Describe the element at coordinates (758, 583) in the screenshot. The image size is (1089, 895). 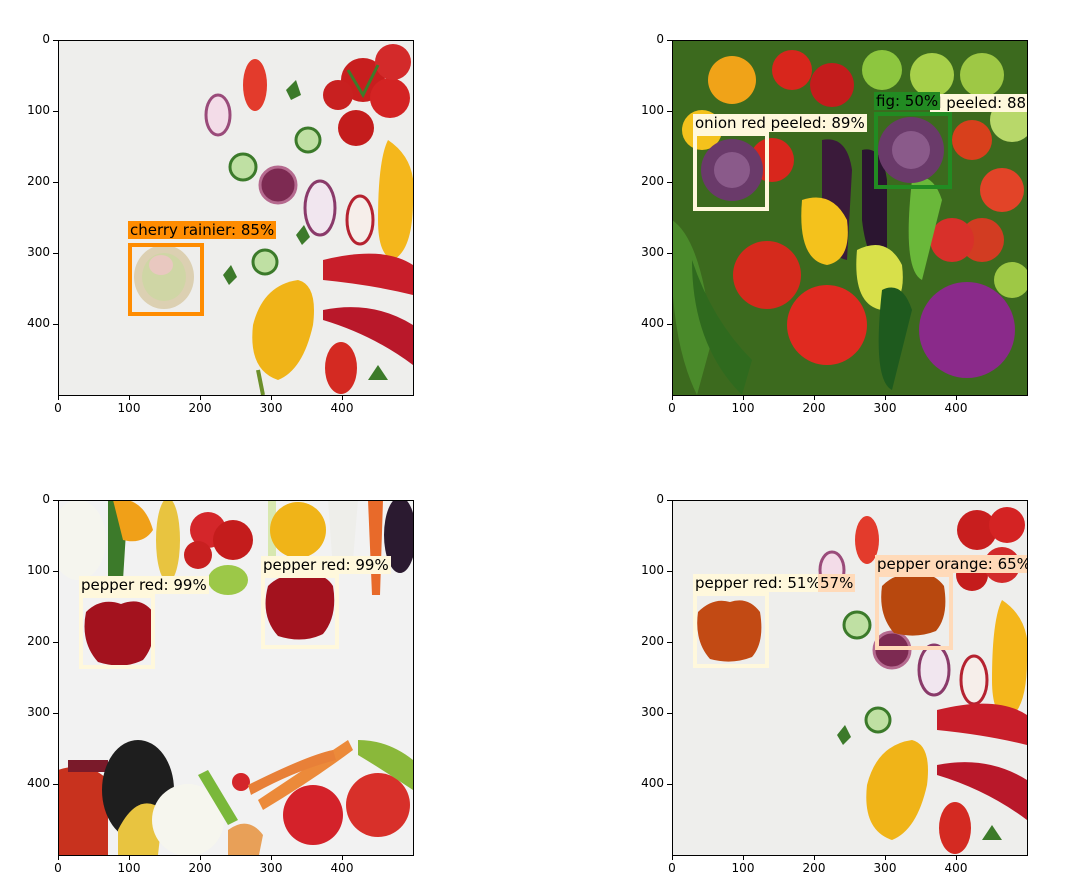
I see `detection-label: pepper red: 51%` at that location.